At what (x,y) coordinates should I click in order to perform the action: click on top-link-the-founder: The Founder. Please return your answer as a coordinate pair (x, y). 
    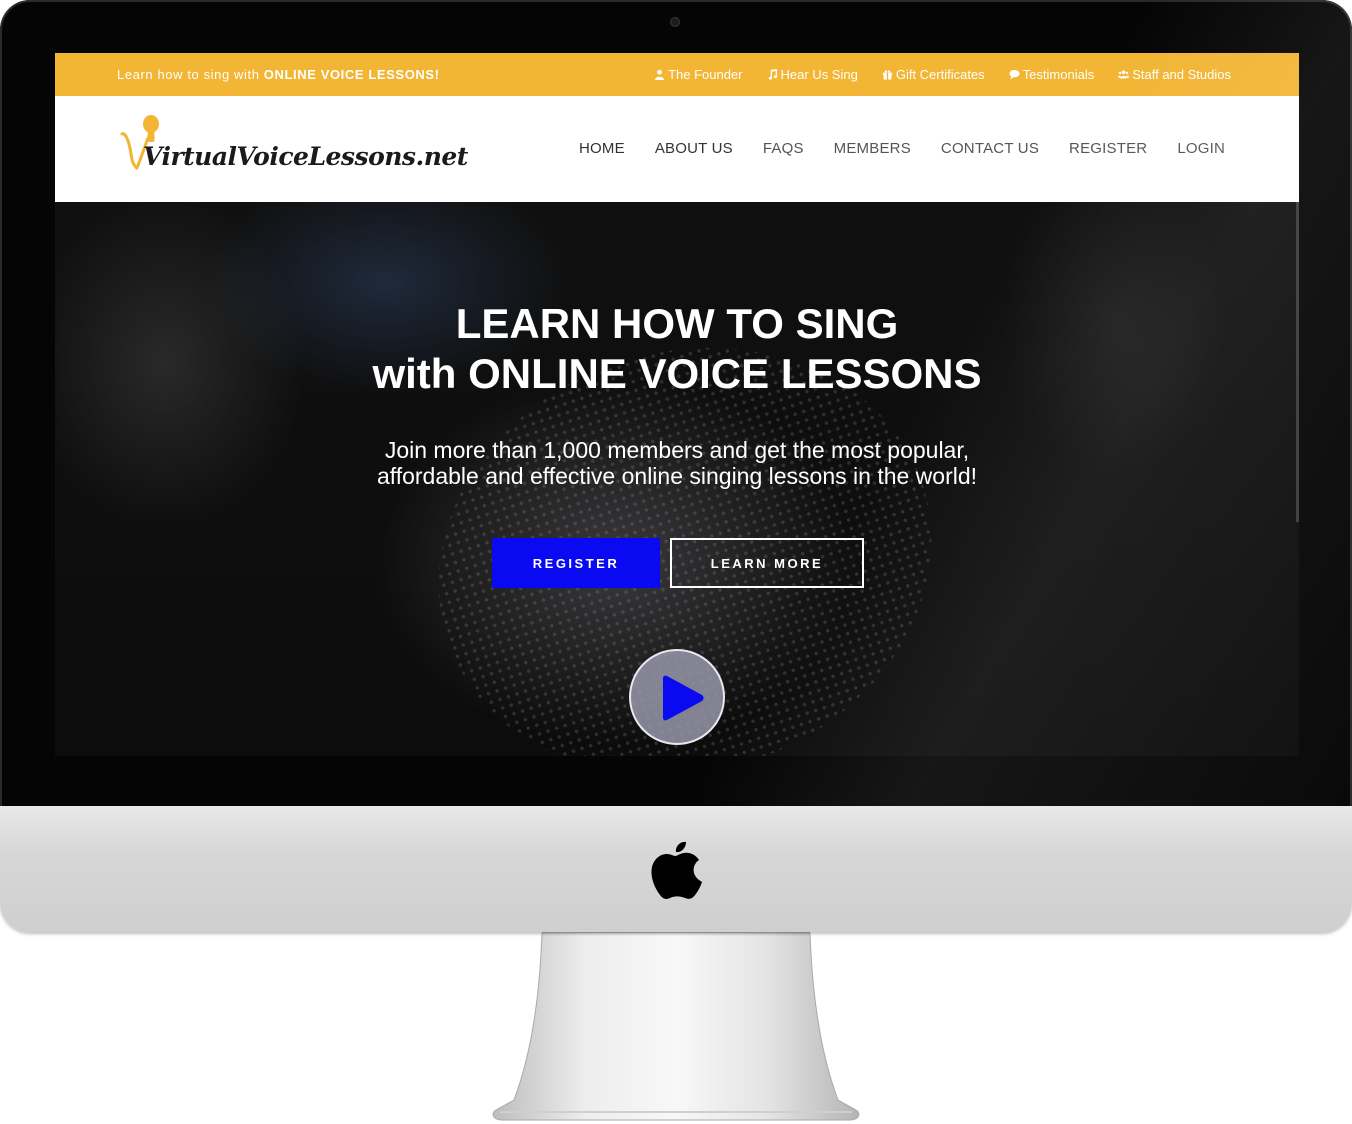
    Looking at the image, I should click on (698, 74).